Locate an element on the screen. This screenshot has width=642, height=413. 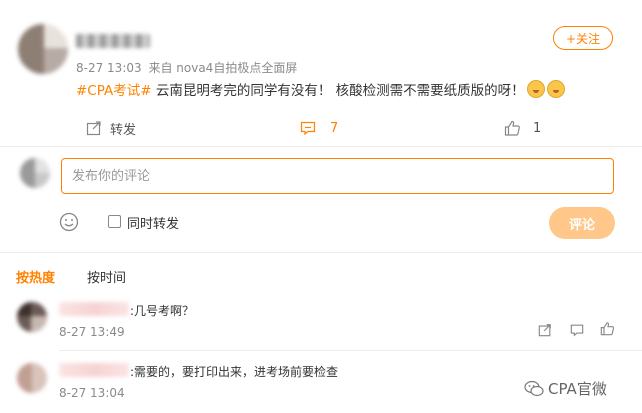
author-name is located at coordinates (113, 41).